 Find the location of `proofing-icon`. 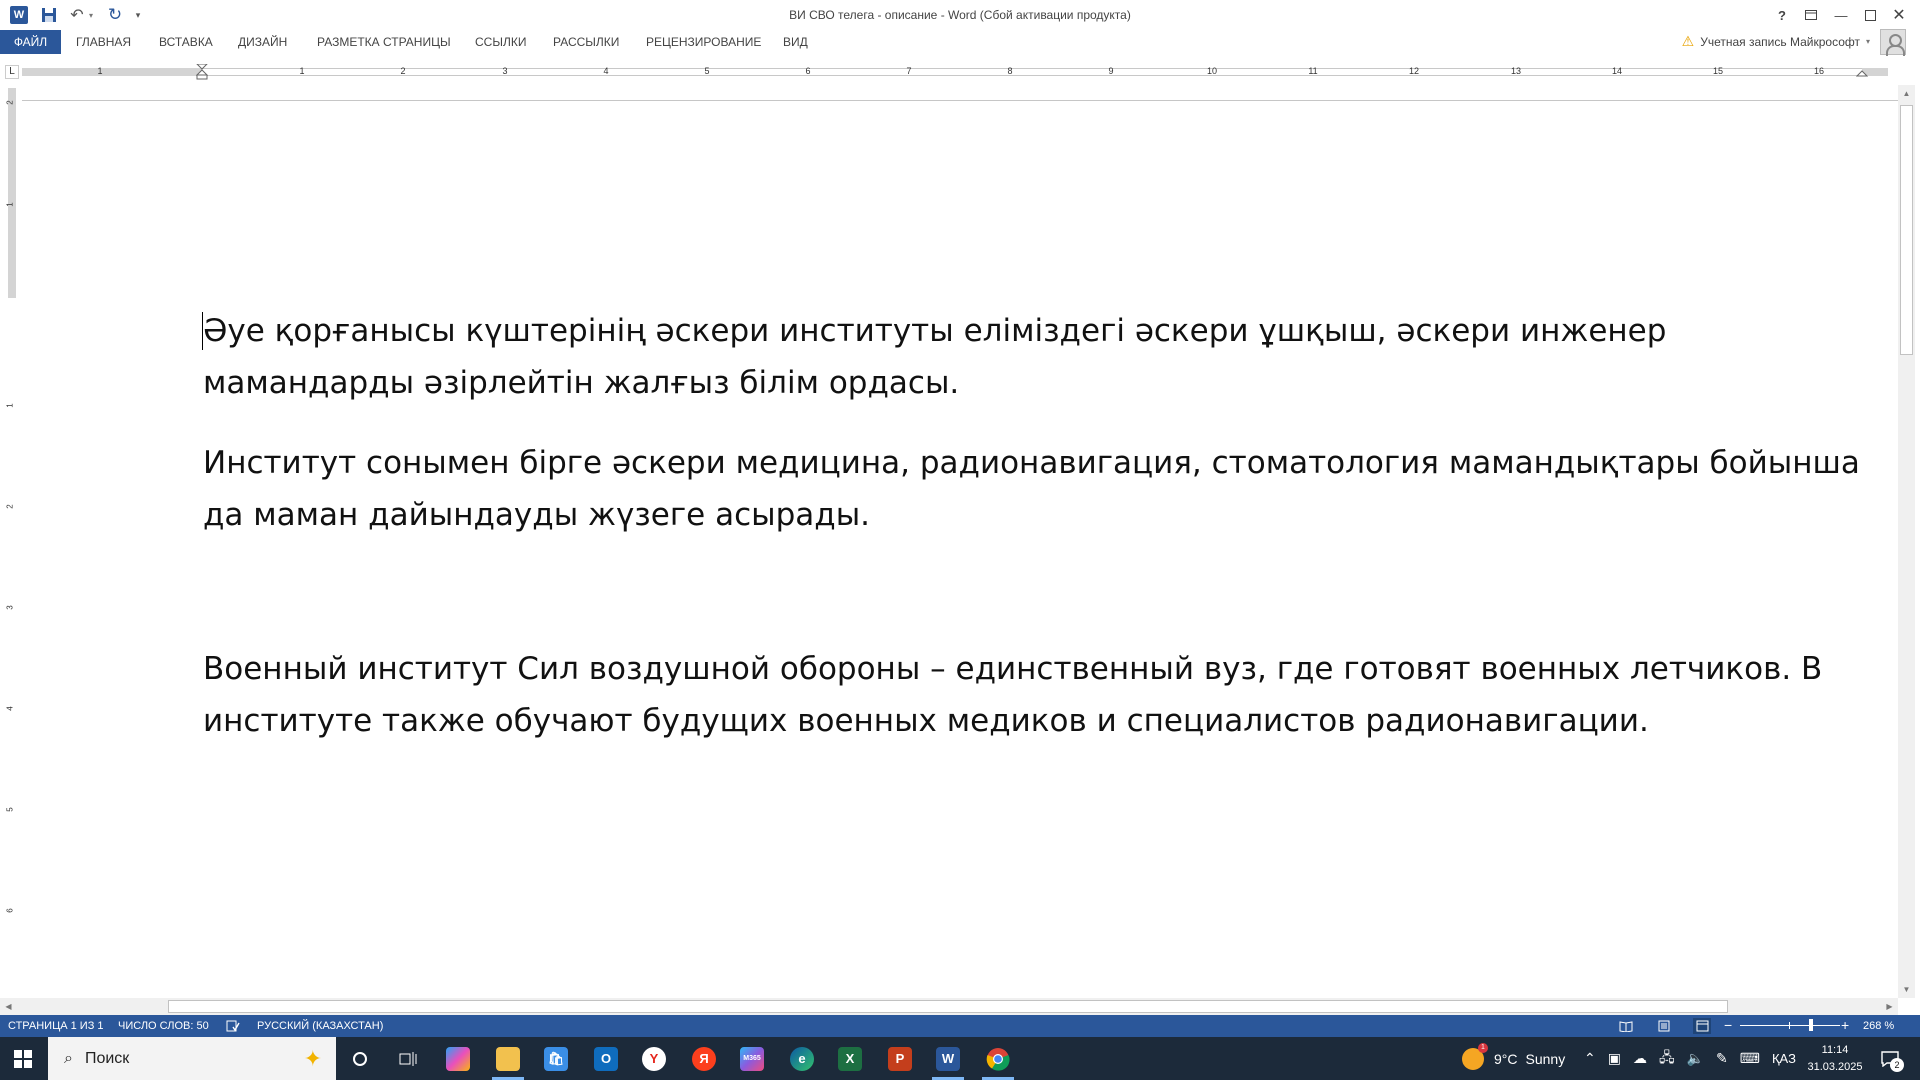

proofing-icon is located at coordinates (233, 1026).